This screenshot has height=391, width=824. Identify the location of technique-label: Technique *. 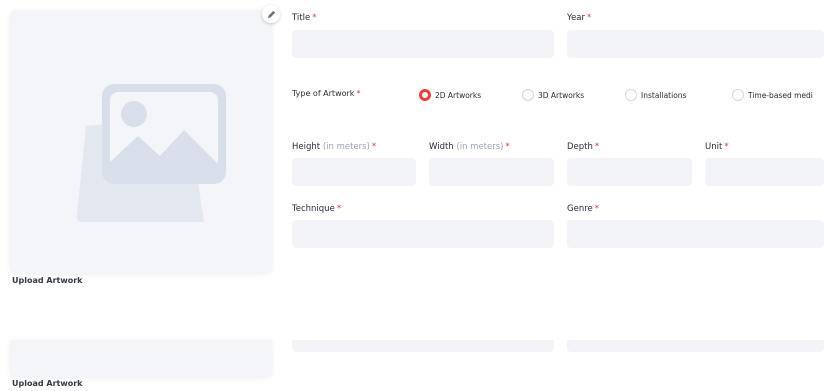
(316, 209).